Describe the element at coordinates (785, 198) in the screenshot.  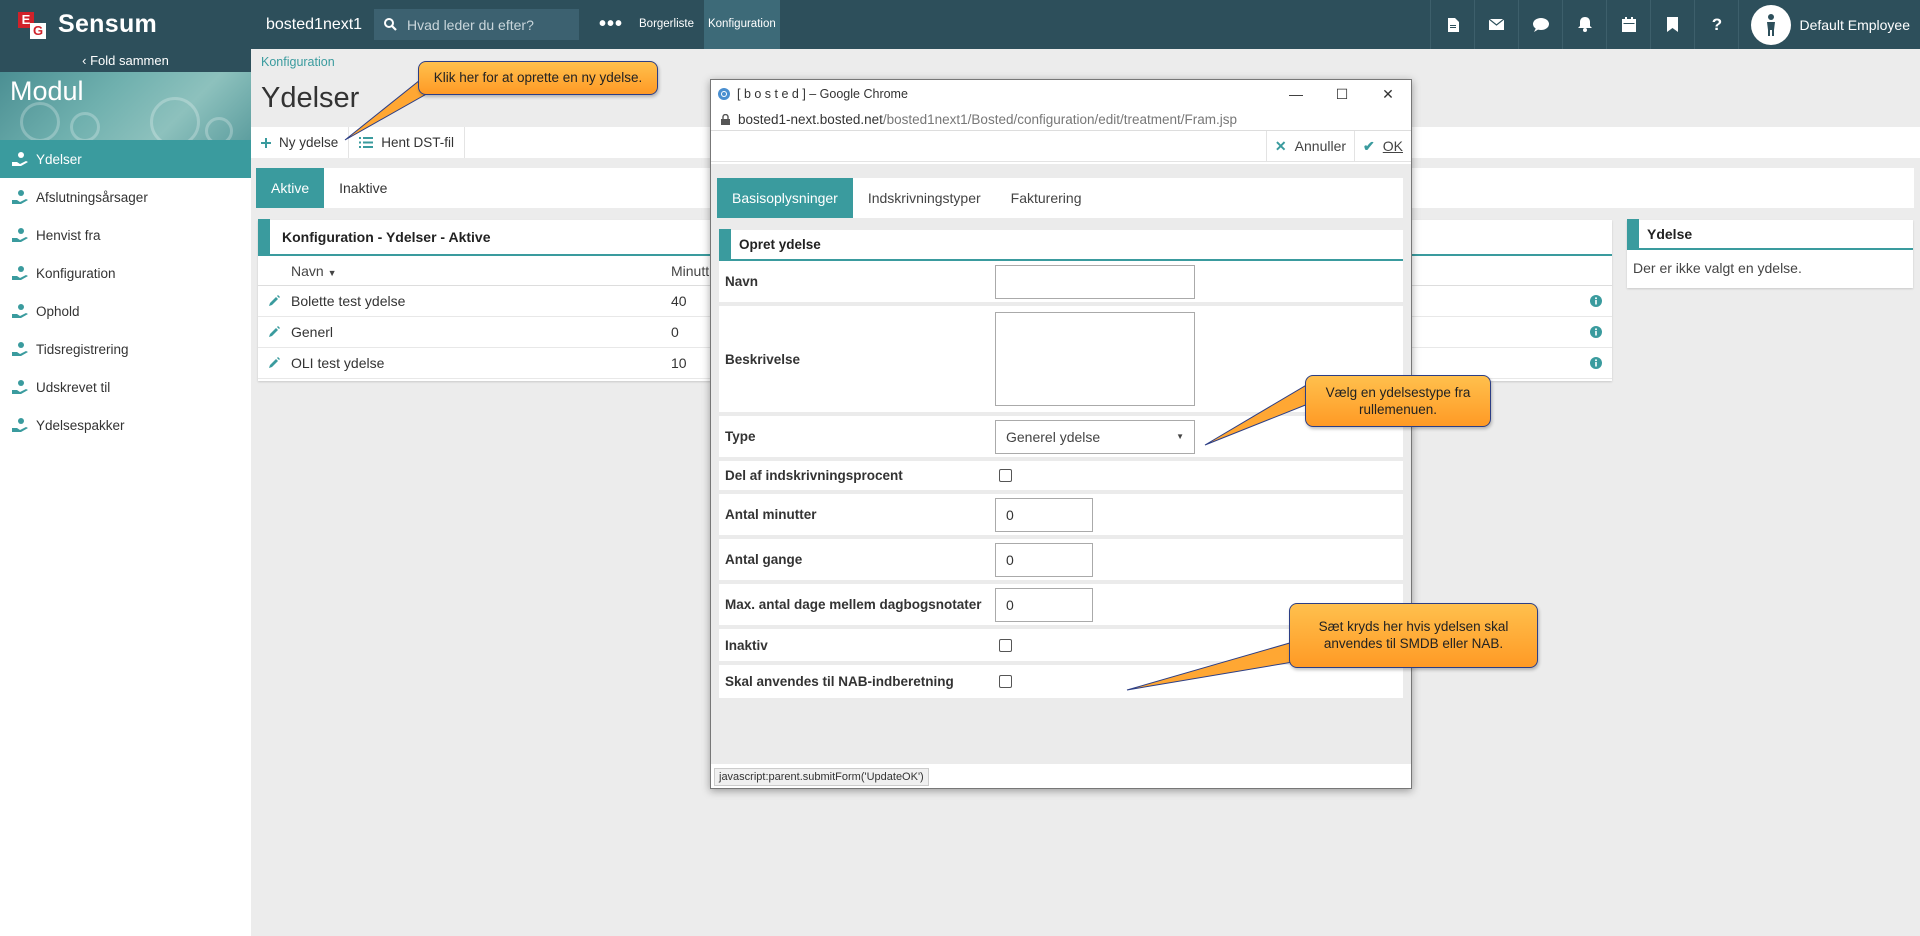
I see `tab-basisoplysninger: Basisoplysninger` at that location.